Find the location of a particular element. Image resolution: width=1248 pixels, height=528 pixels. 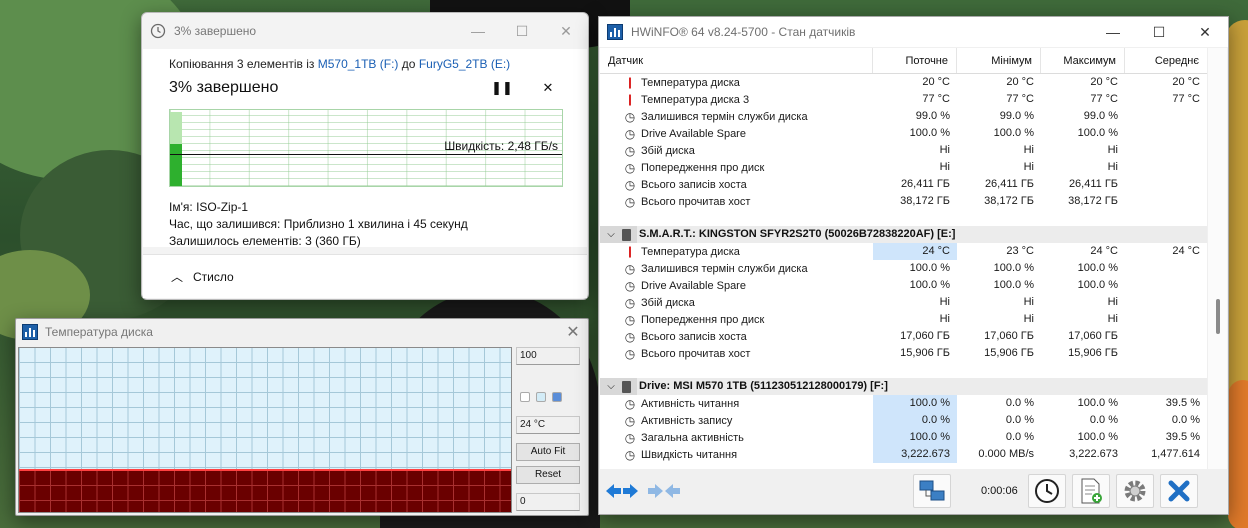

column-header-avg: Середнє is located at coordinates (1166, 60).